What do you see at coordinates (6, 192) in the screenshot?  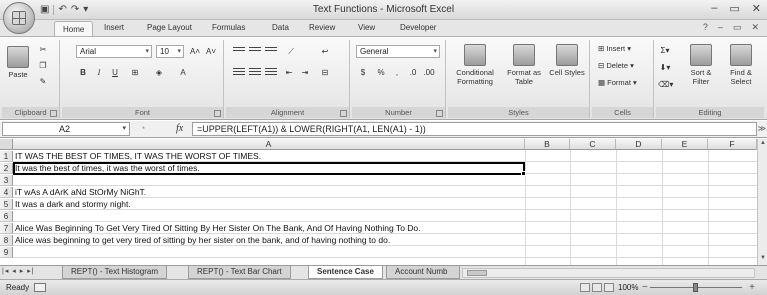 I see `row-header: 4` at bounding box center [6, 192].